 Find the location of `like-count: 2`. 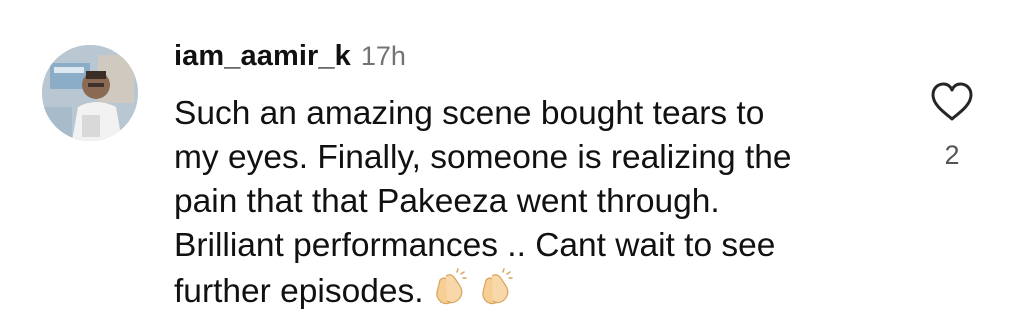

like-count: 2 is located at coordinates (952, 155).